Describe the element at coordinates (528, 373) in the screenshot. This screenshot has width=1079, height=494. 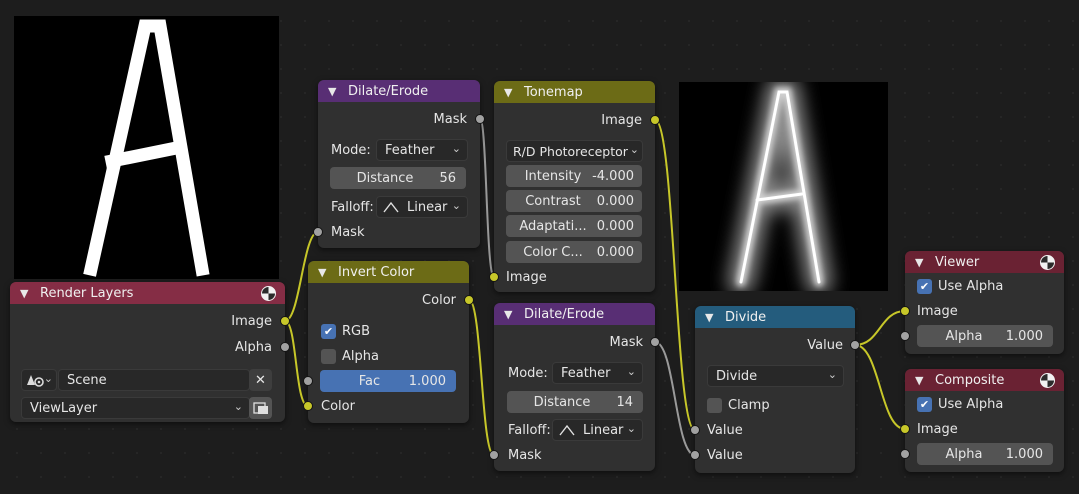
I see `mode-row: Mode:` at that location.